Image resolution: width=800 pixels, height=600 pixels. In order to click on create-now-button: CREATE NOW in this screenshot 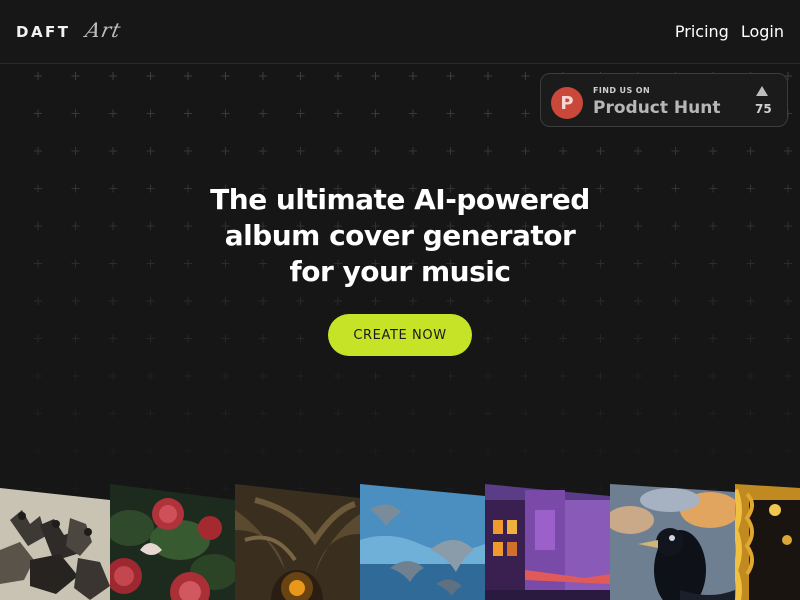, I will do `click(400, 335)`.